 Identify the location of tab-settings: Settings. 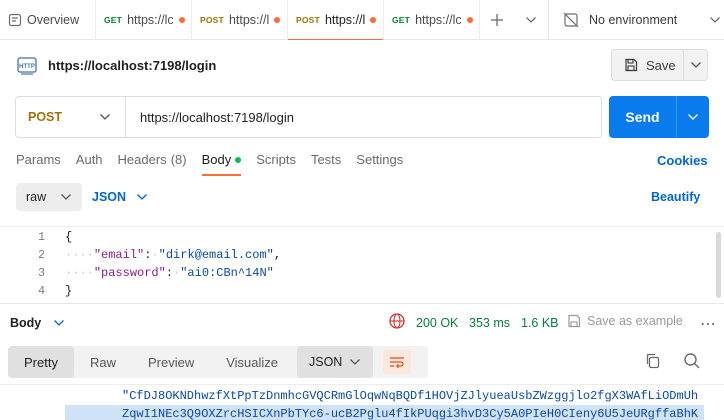
(379, 163).